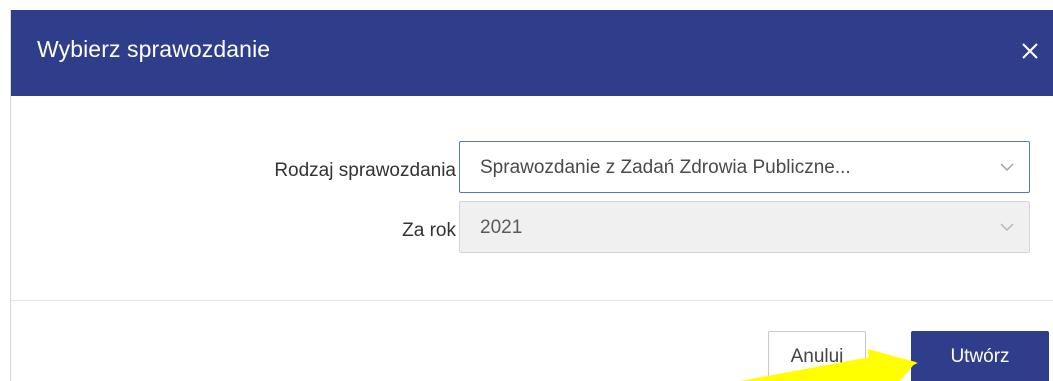  What do you see at coordinates (980, 356) in the screenshot?
I see `create-button: Utwórz` at bounding box center [980, 356].